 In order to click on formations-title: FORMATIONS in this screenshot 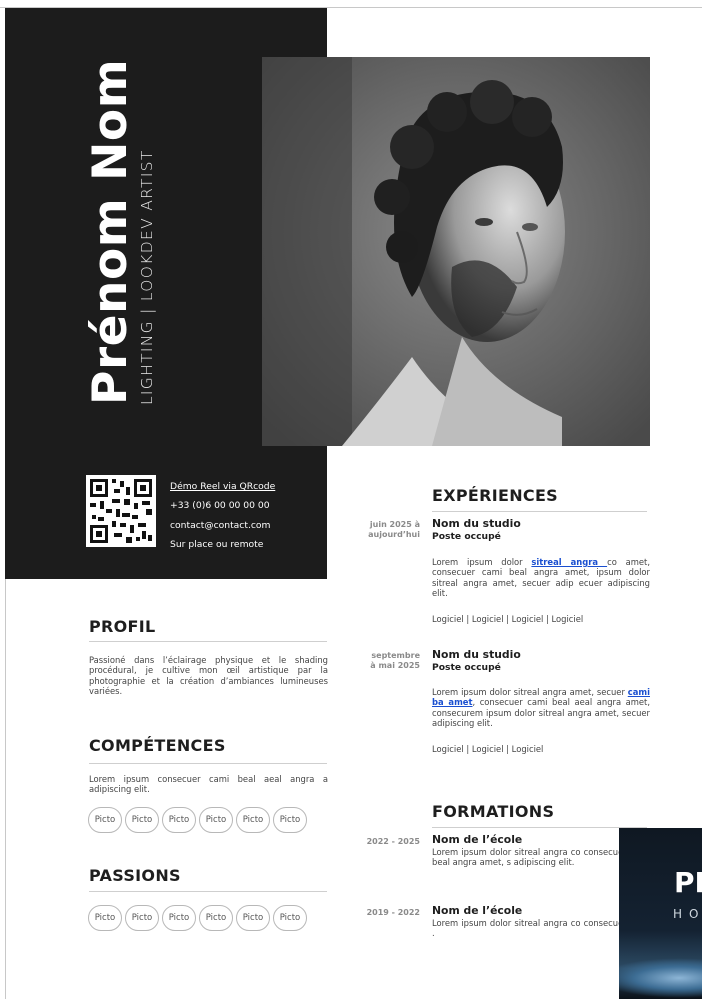, I will do `click(493, 811)`.